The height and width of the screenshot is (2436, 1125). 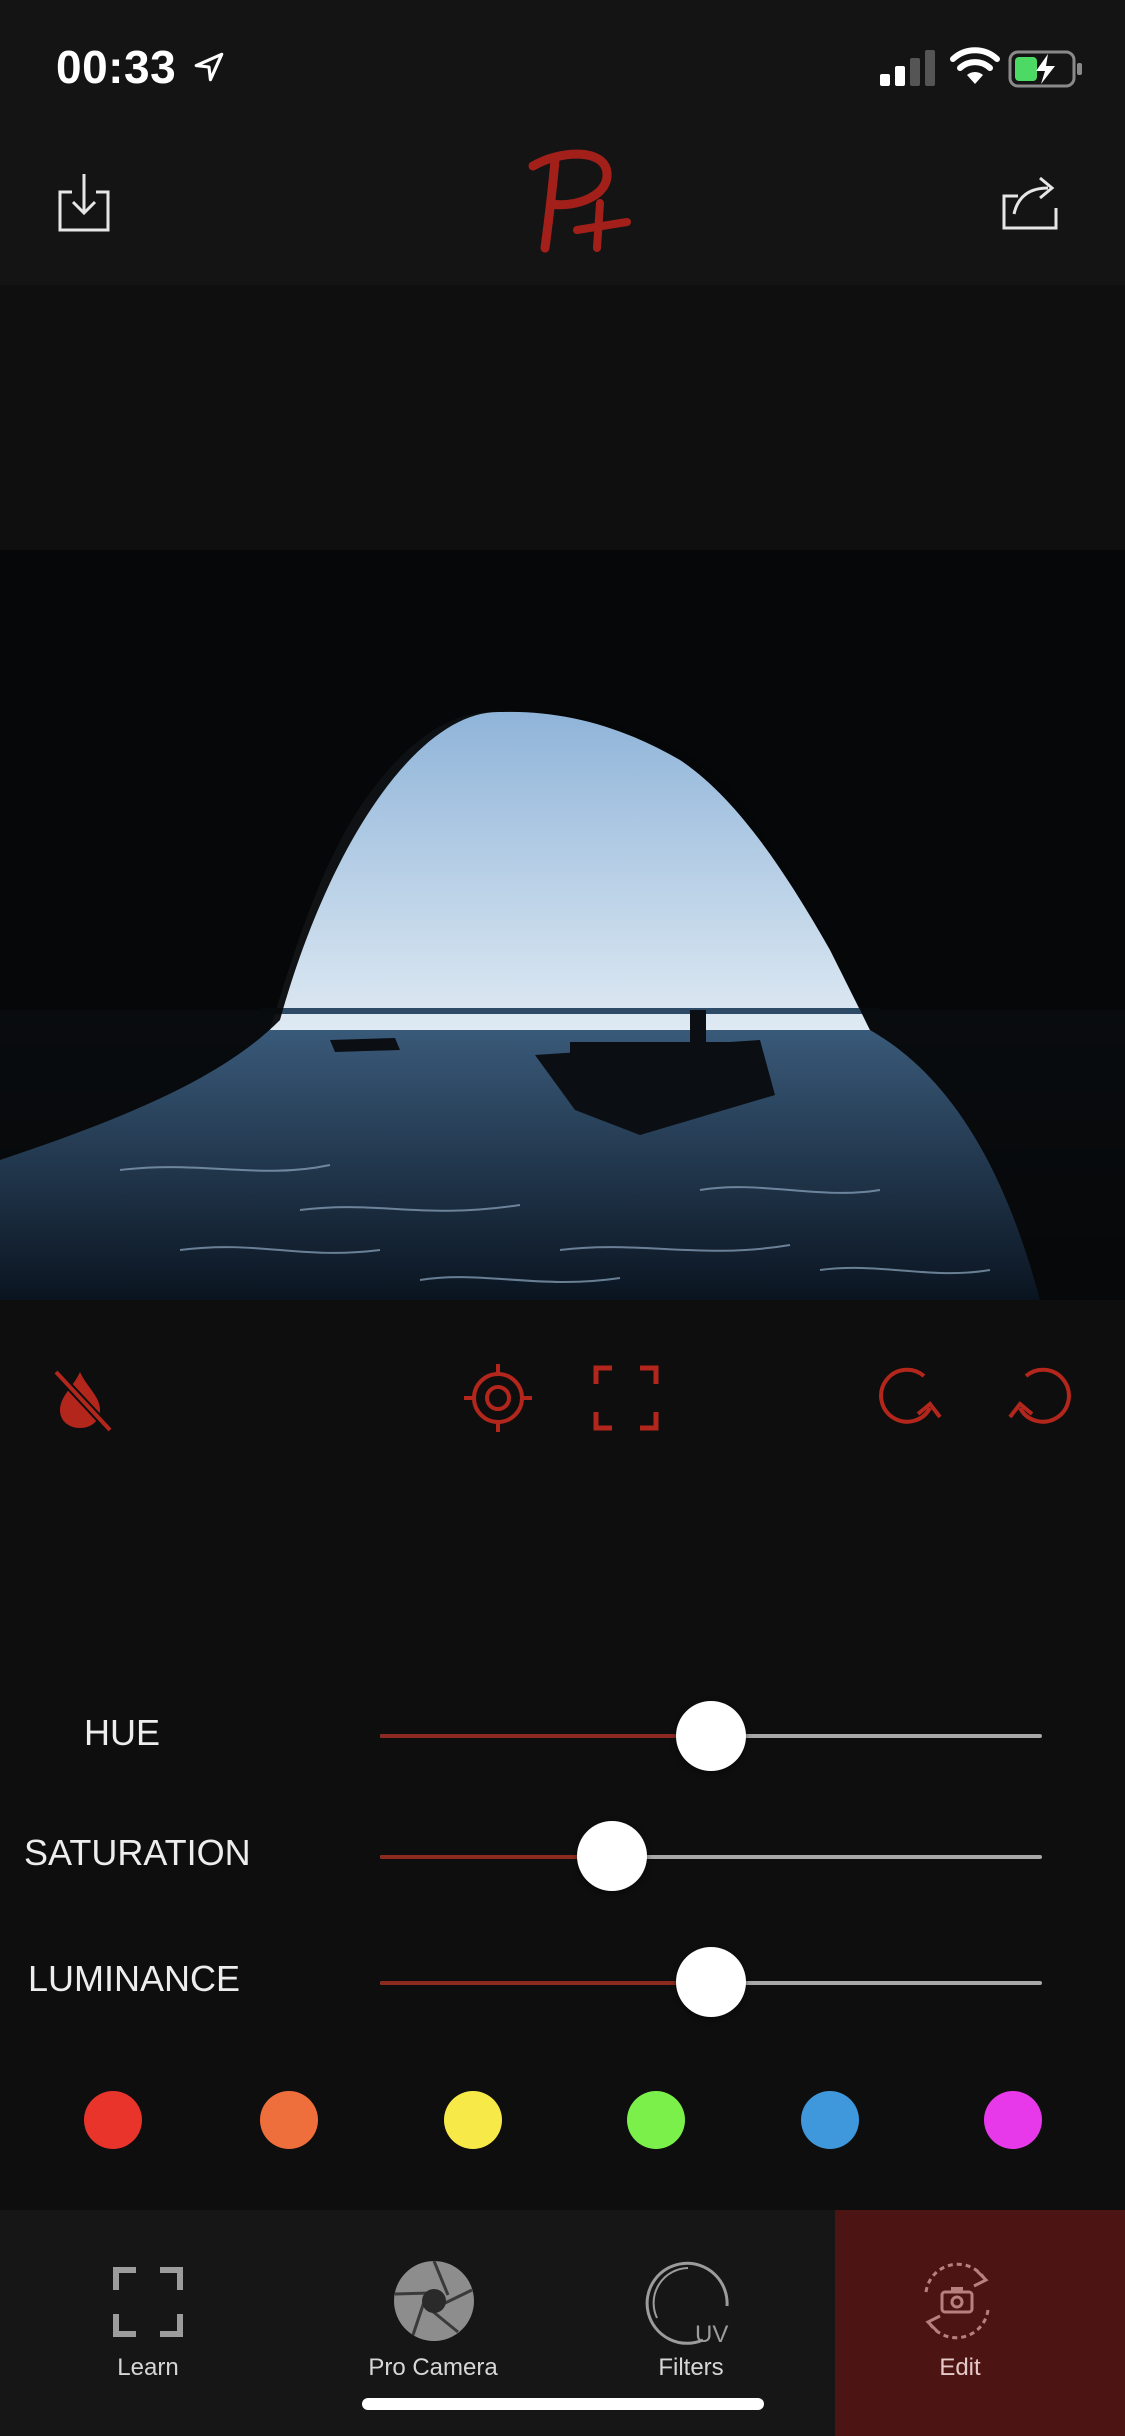 I want to click on hue-slider-fill, so click(x=545, y=1736).